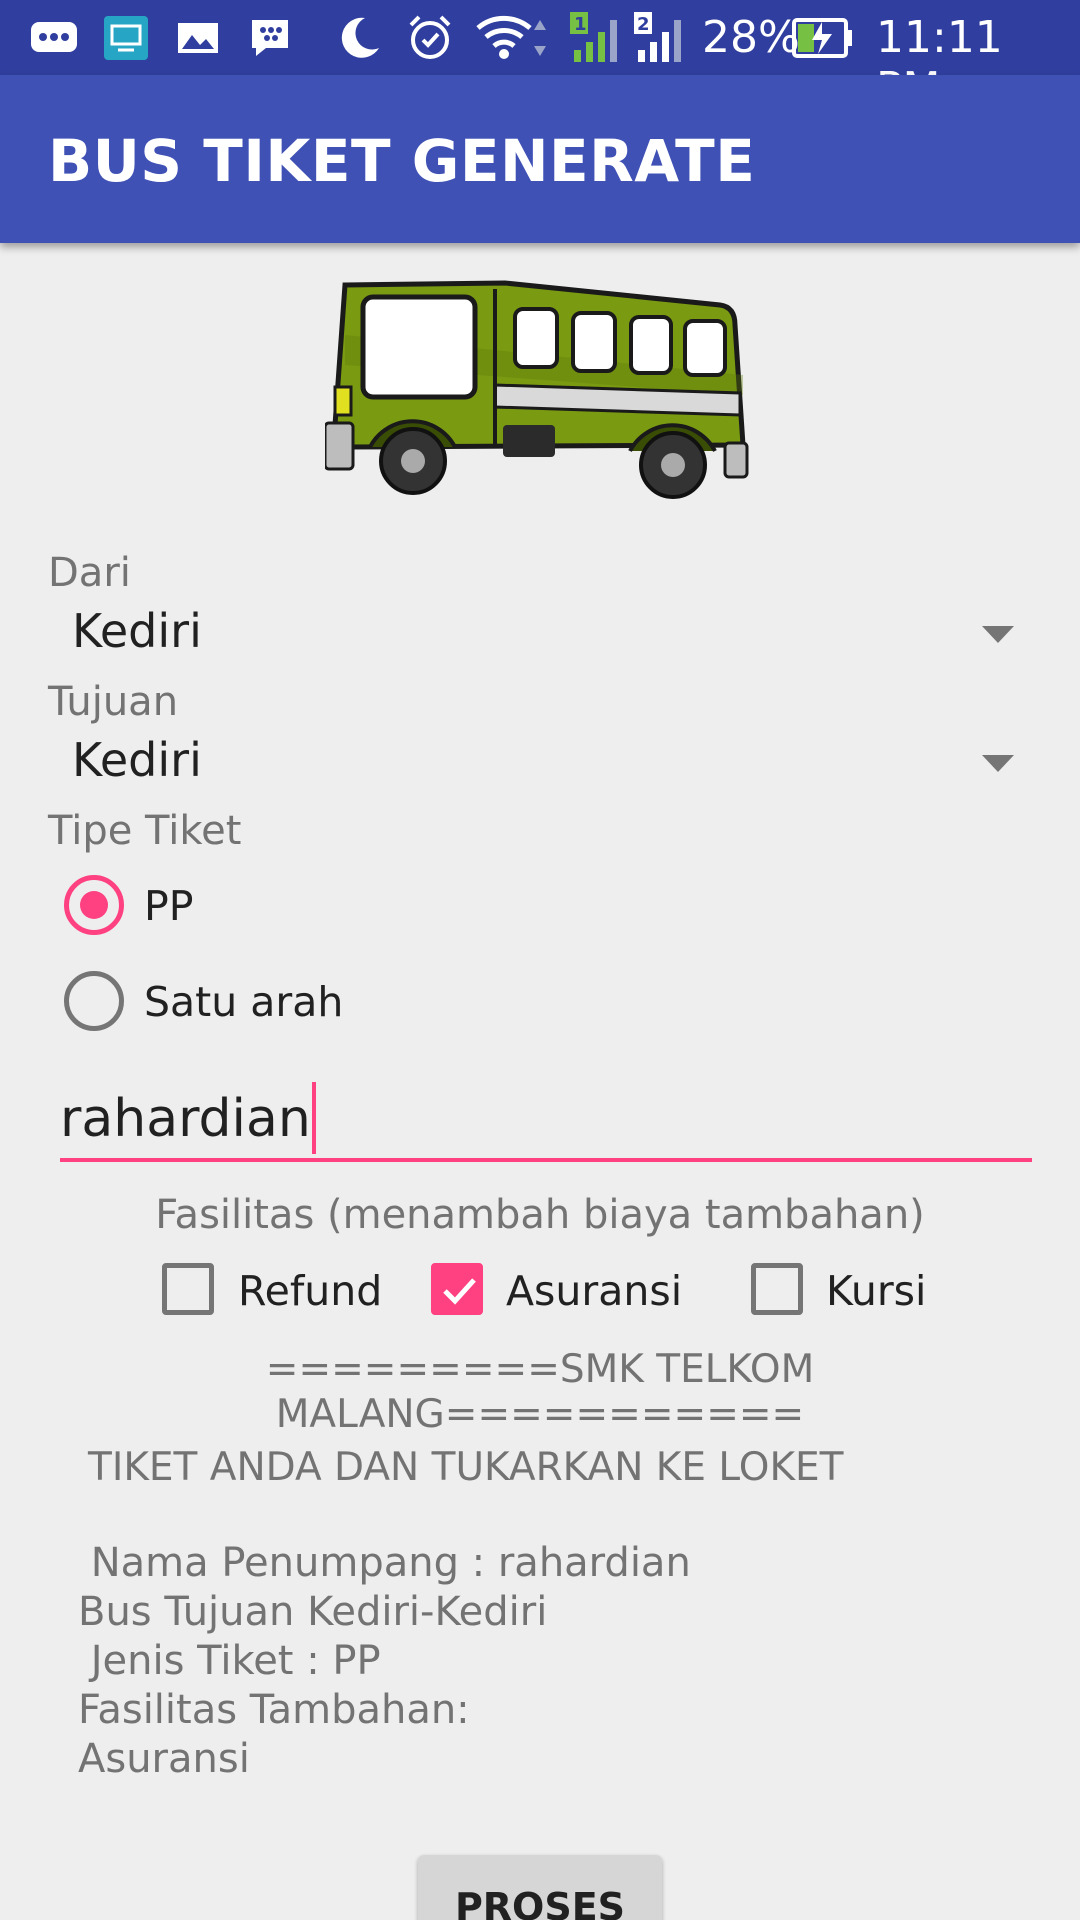 This screenshot has width=1080, height=1920. I want to click on svg-text: 2, so click(643, 24).